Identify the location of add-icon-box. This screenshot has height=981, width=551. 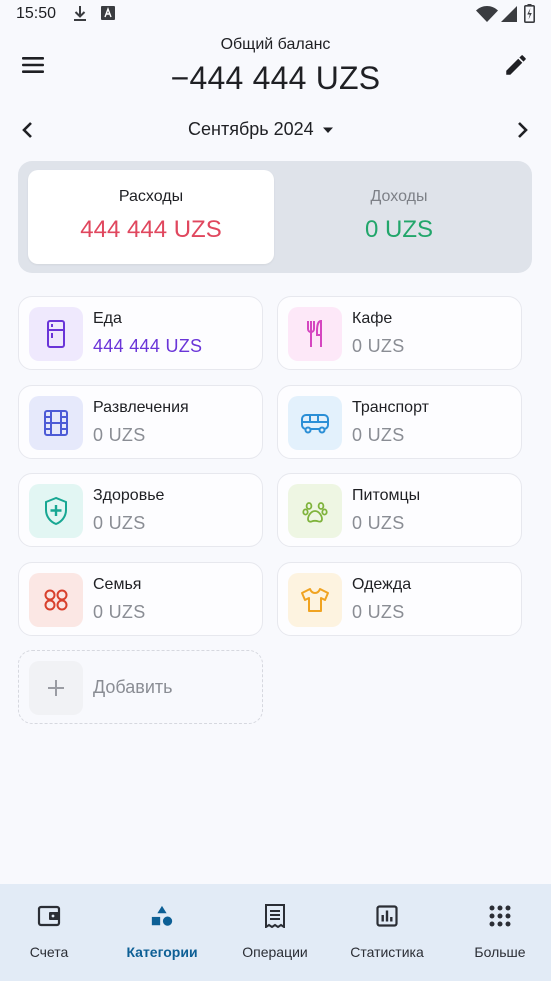
(56, 688).